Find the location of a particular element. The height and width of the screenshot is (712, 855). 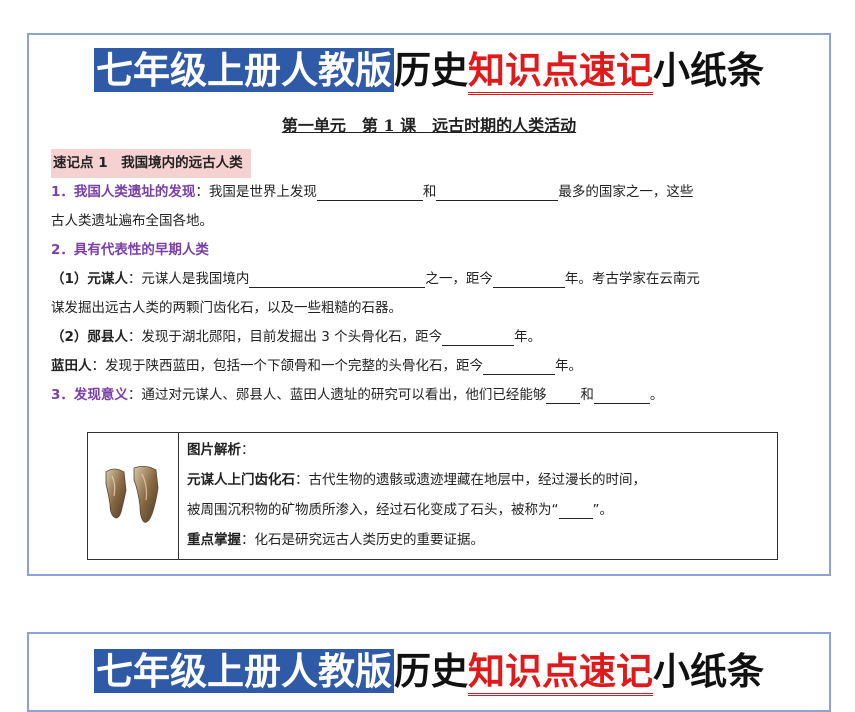

point-3-label: 3．发现意义 is located at coordinates (89, 395).